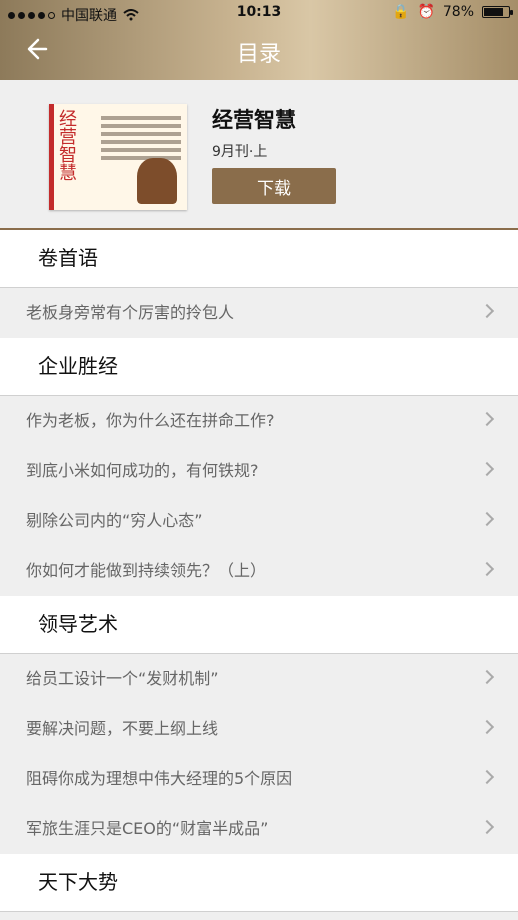 This screenshot has height=920, width=518. I want to click on item-title: 阻碍你成为理想中伟大经理的5个原因, so click(159, 778).